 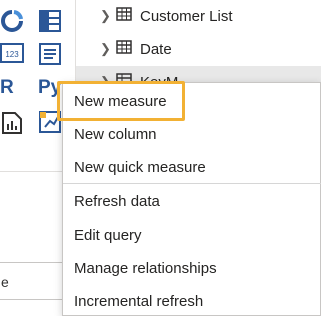 What do you see at coordinates (192, 183) in the screenshot?
I see `menu-divider` at bounding box center [192, 183].